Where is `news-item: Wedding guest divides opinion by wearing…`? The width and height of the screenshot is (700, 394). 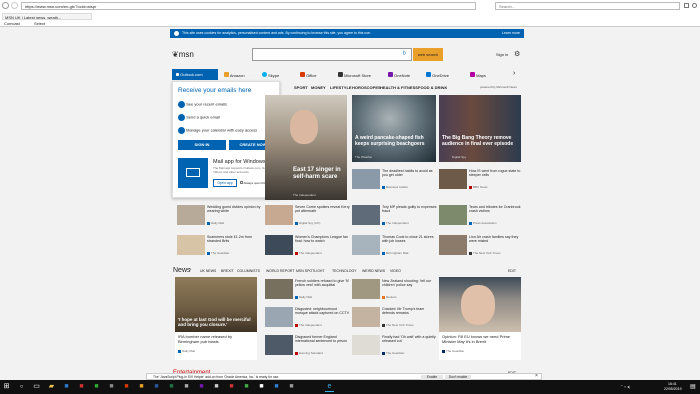
news-item: Wedding guest divides opinion by wearing… is located at coordinates (219, 216).